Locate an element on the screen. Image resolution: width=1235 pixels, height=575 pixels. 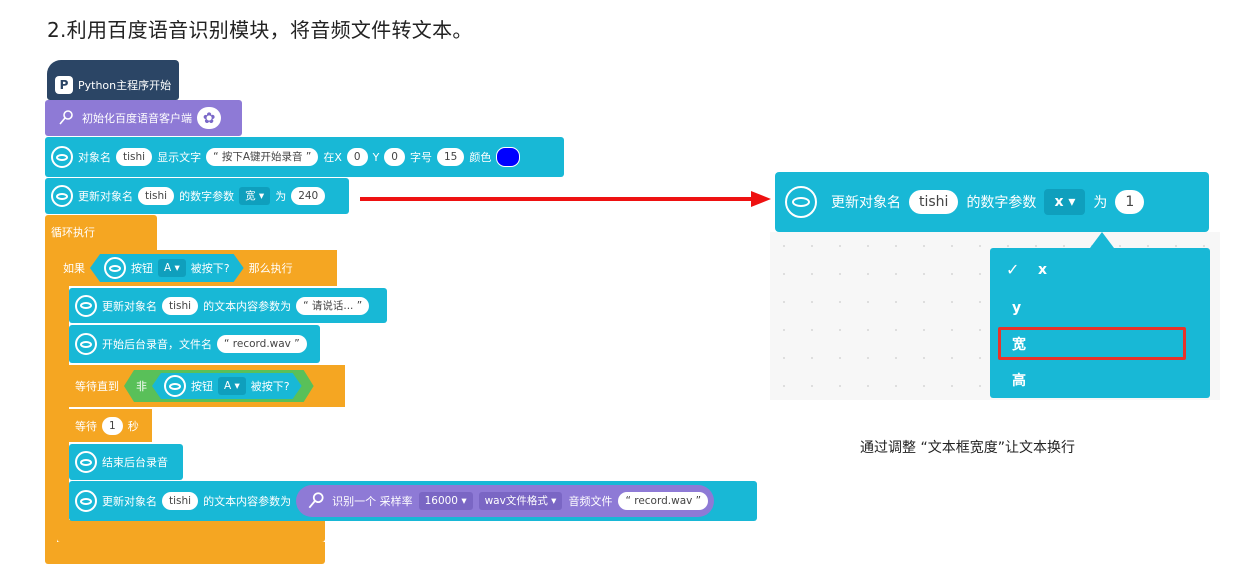
menu-item-y: y is located at coordinates (1016, 308).